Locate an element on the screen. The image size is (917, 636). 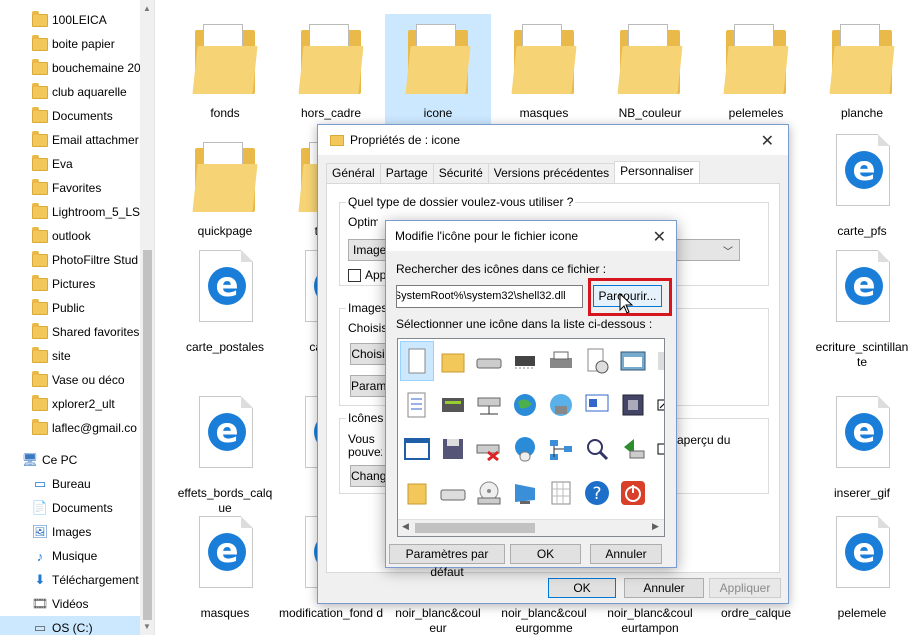
file-tile: pelemeles is located at coordinates (756, 68).